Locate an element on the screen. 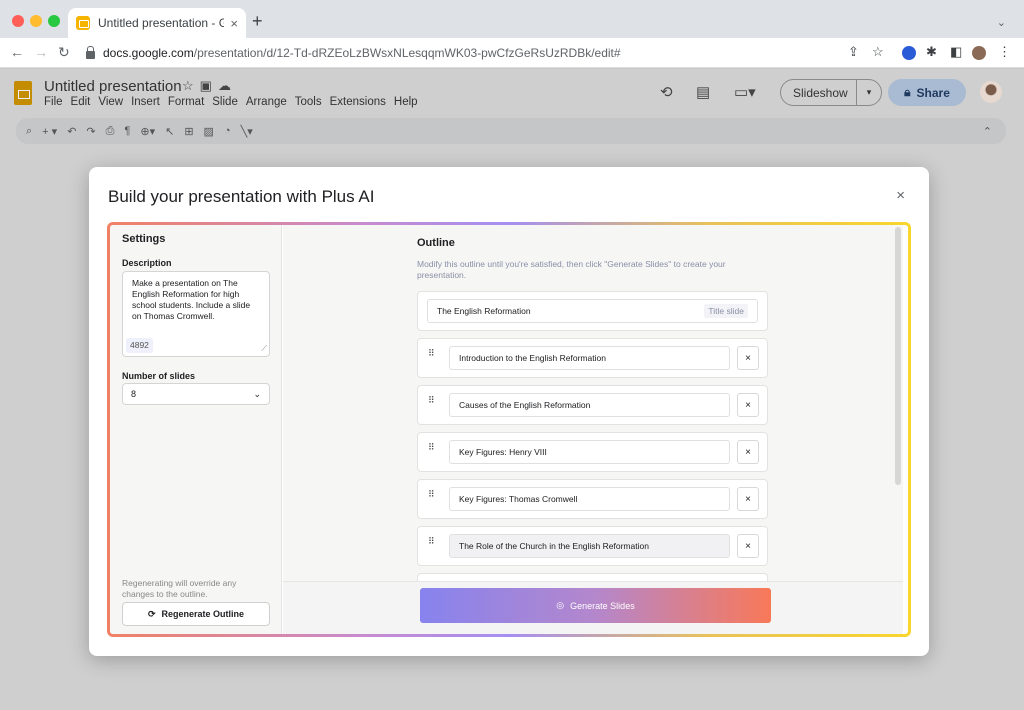 The width and height of the screenshot is (1024, 710). close-window-dot is located at coordinates (18, 21).